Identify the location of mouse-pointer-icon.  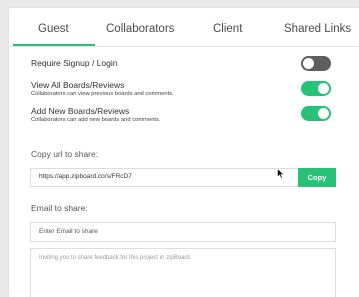
(281, 173).